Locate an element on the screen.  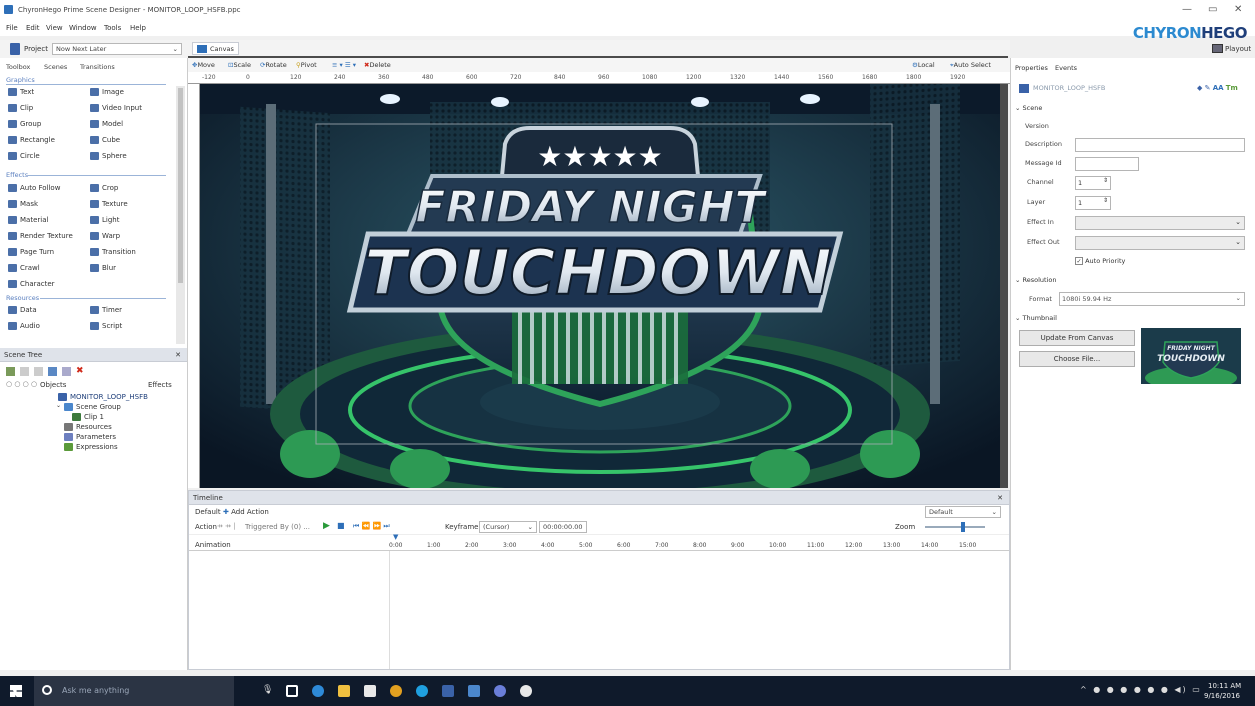
tool-script: Script is located at coordinates (106, 326).